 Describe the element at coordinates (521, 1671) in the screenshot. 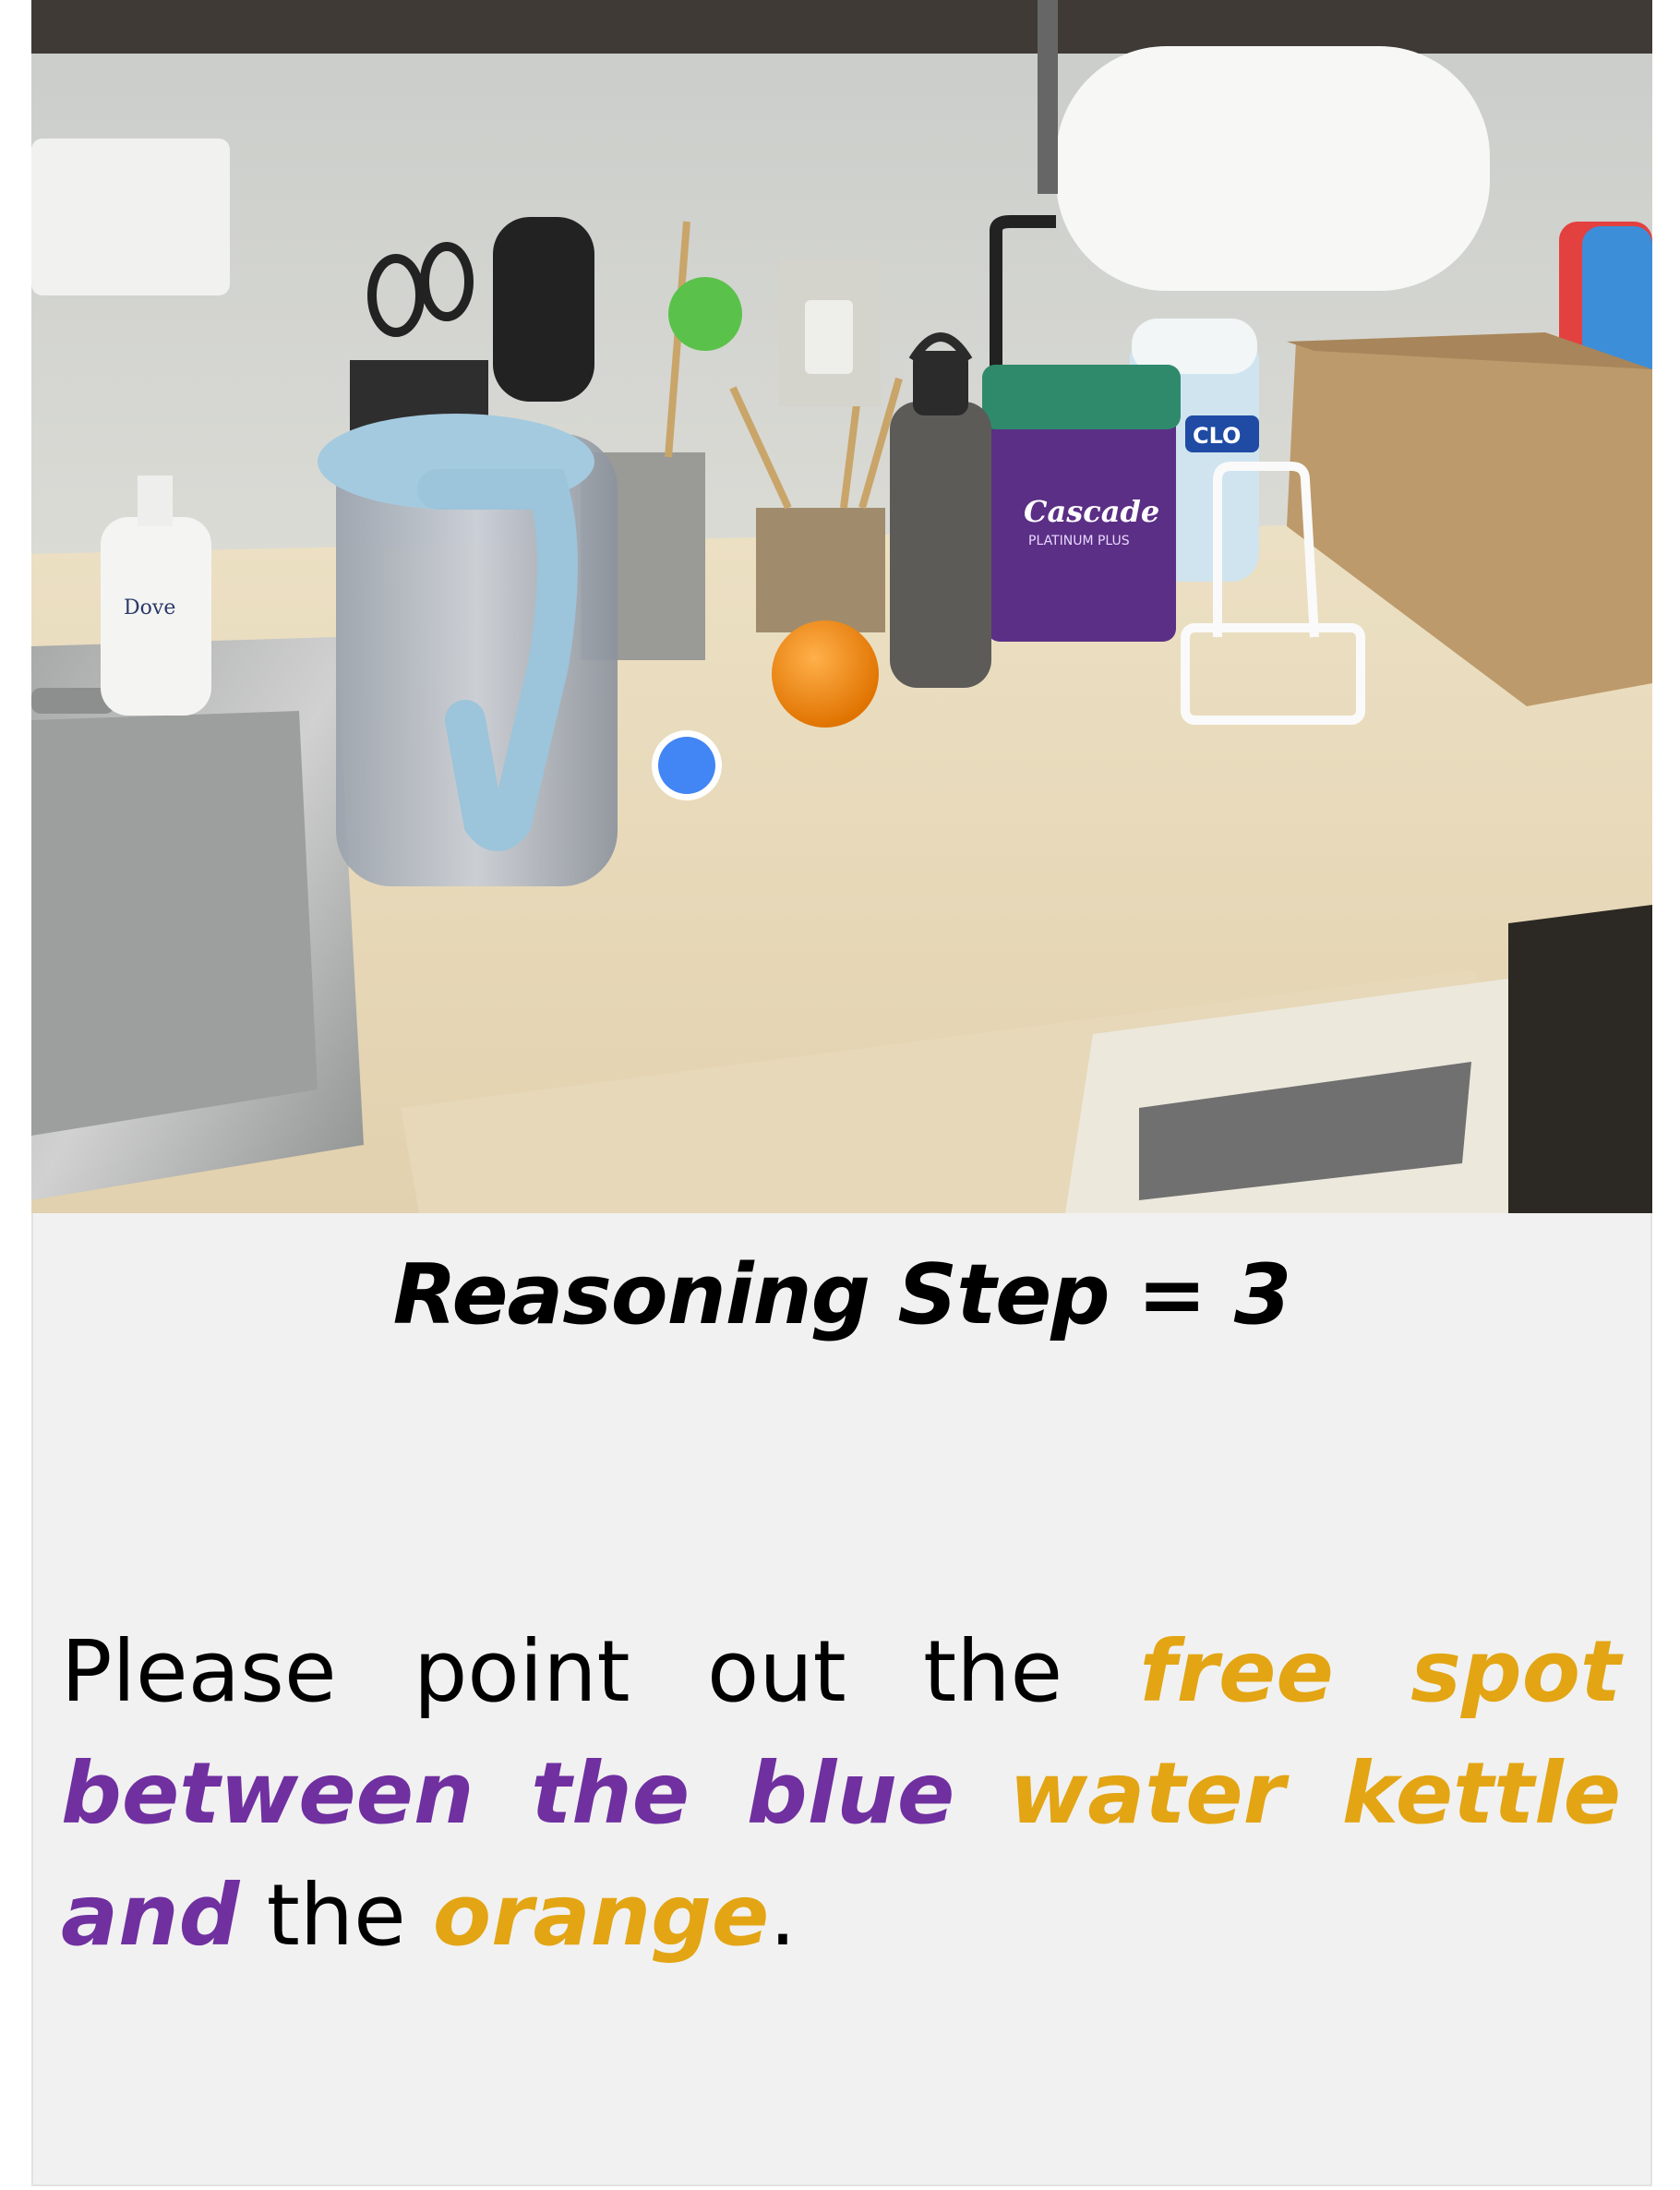

I see `prompt-word: point` at that location.